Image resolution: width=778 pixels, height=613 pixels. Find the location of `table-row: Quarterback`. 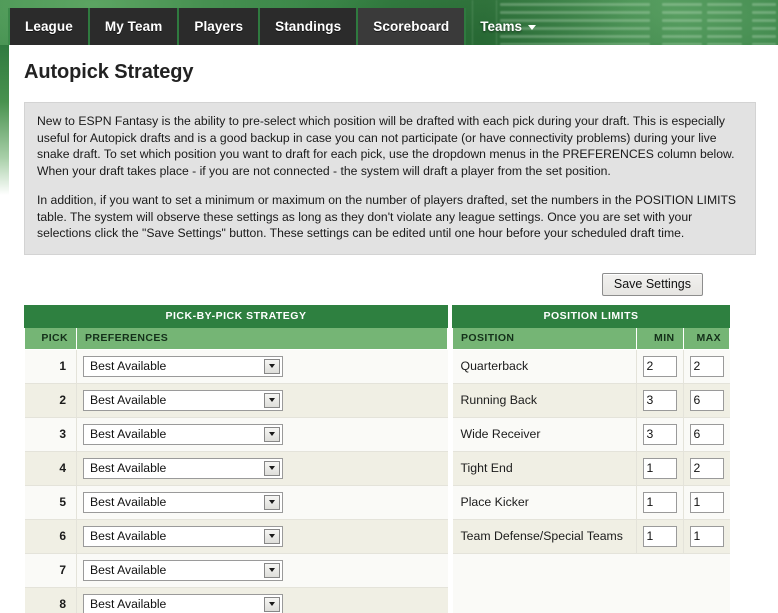

table-row: Quarterback is located at coordinates (591, 366).